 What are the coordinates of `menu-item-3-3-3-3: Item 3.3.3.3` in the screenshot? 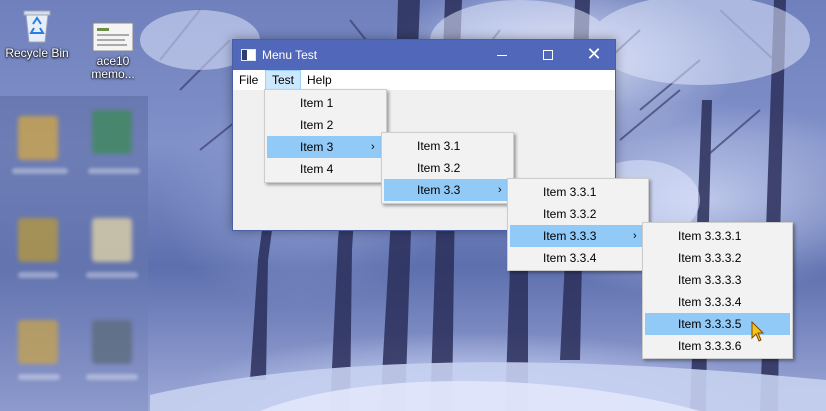 It's located at (717, 280).